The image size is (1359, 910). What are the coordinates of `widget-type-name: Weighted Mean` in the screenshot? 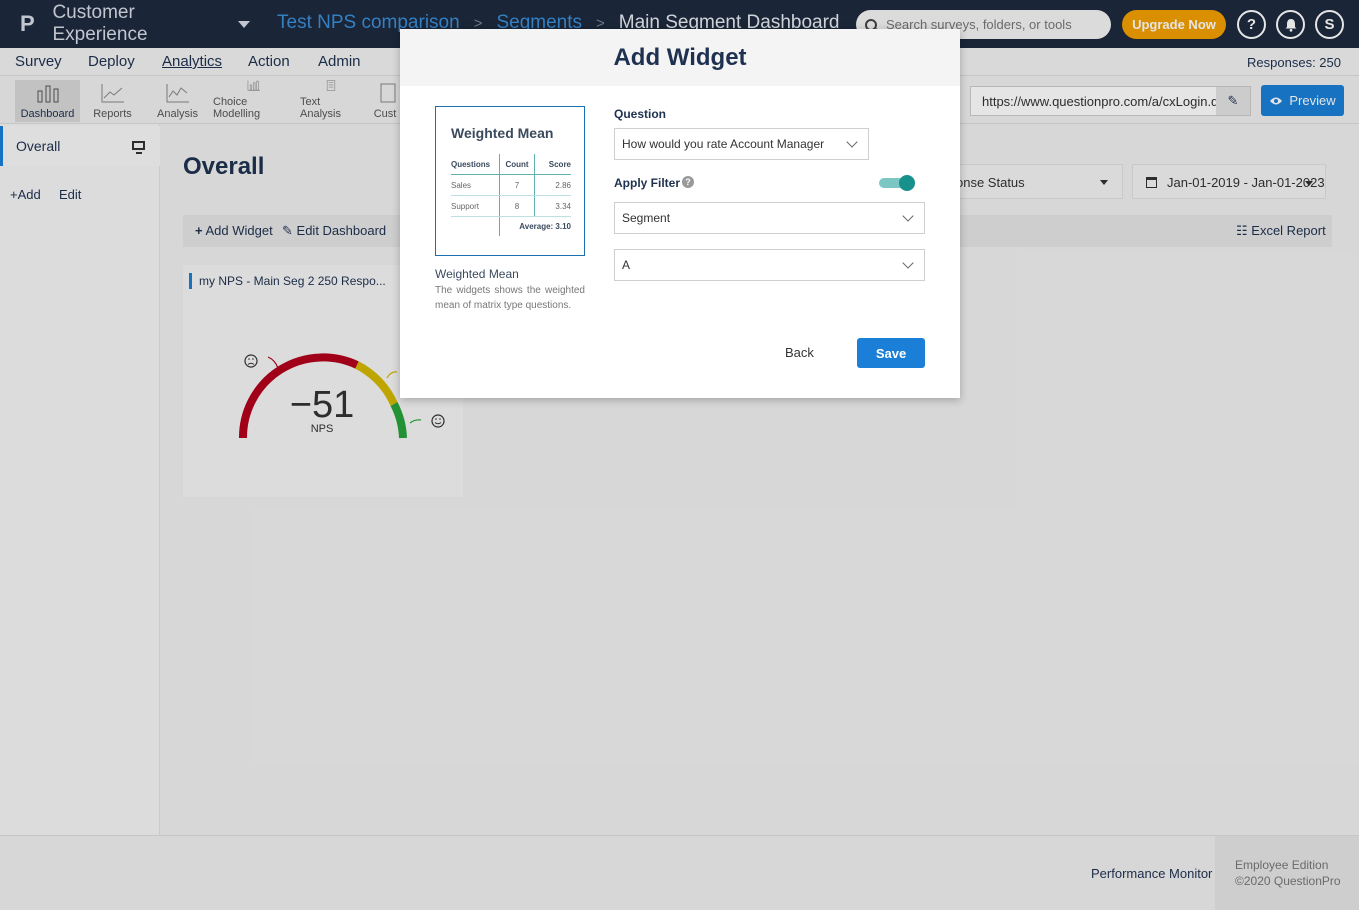 It's located at (477, 274).